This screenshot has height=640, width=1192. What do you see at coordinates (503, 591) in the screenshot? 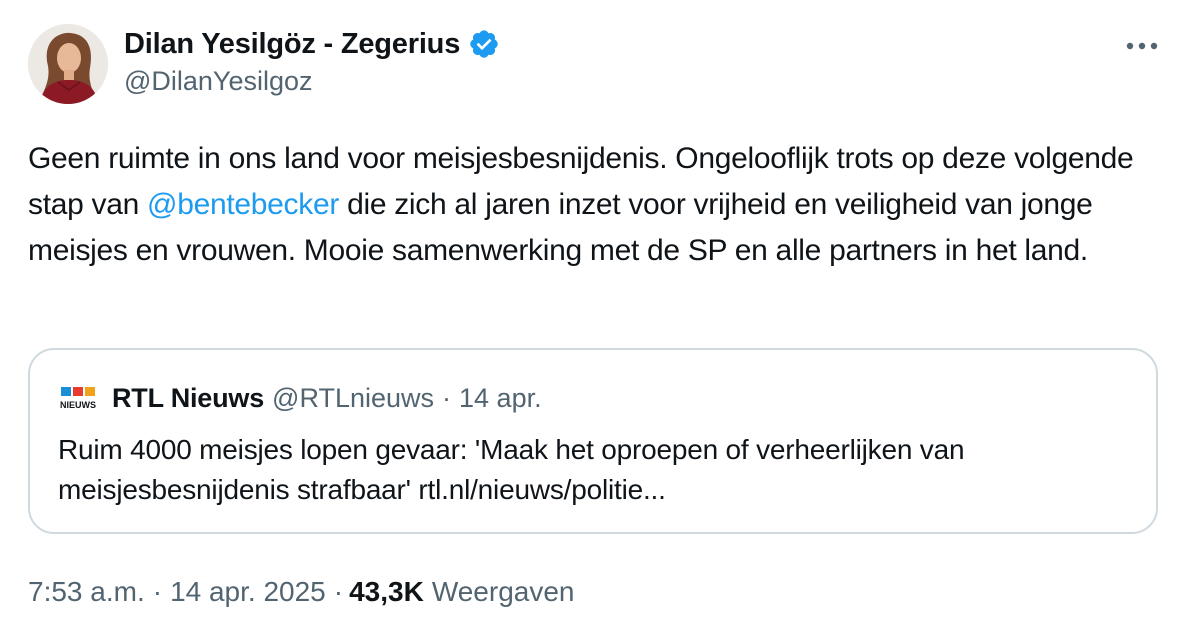
I see `views-label: Weergaven` at bounding box center [503, 591].